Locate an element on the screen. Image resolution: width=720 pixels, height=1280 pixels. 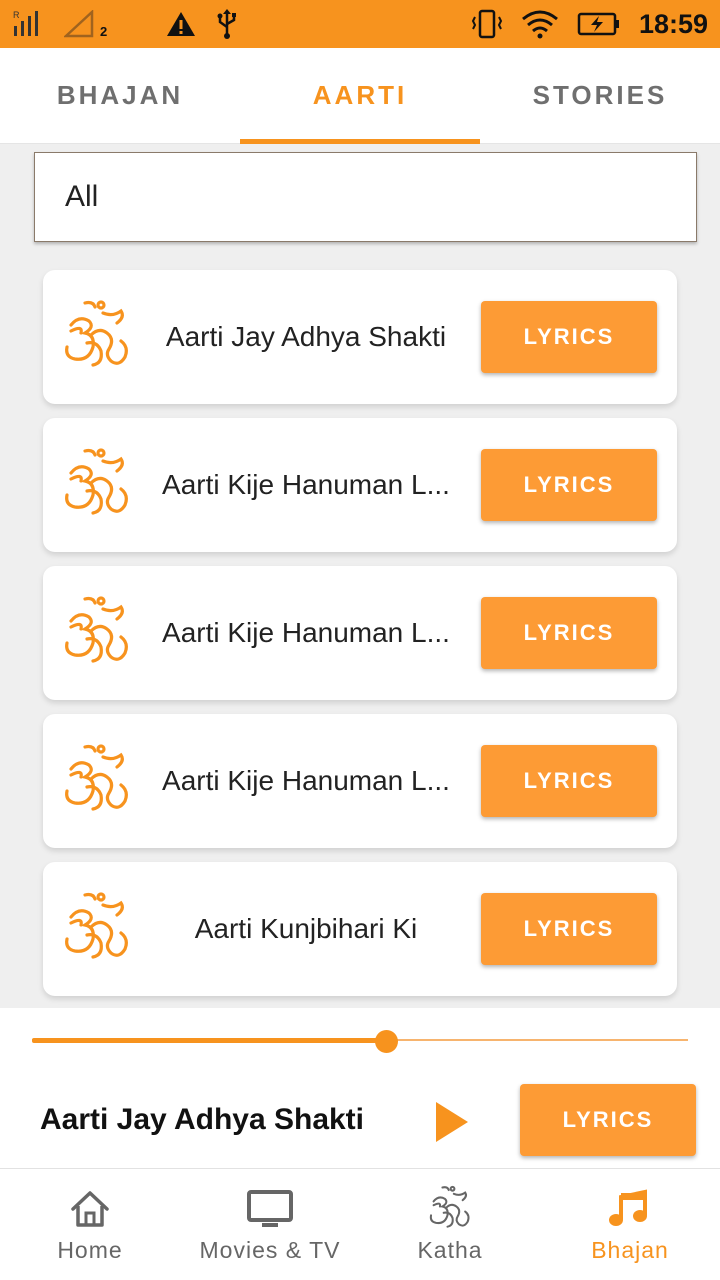
home-icon is located at coordinates (90, 1209).